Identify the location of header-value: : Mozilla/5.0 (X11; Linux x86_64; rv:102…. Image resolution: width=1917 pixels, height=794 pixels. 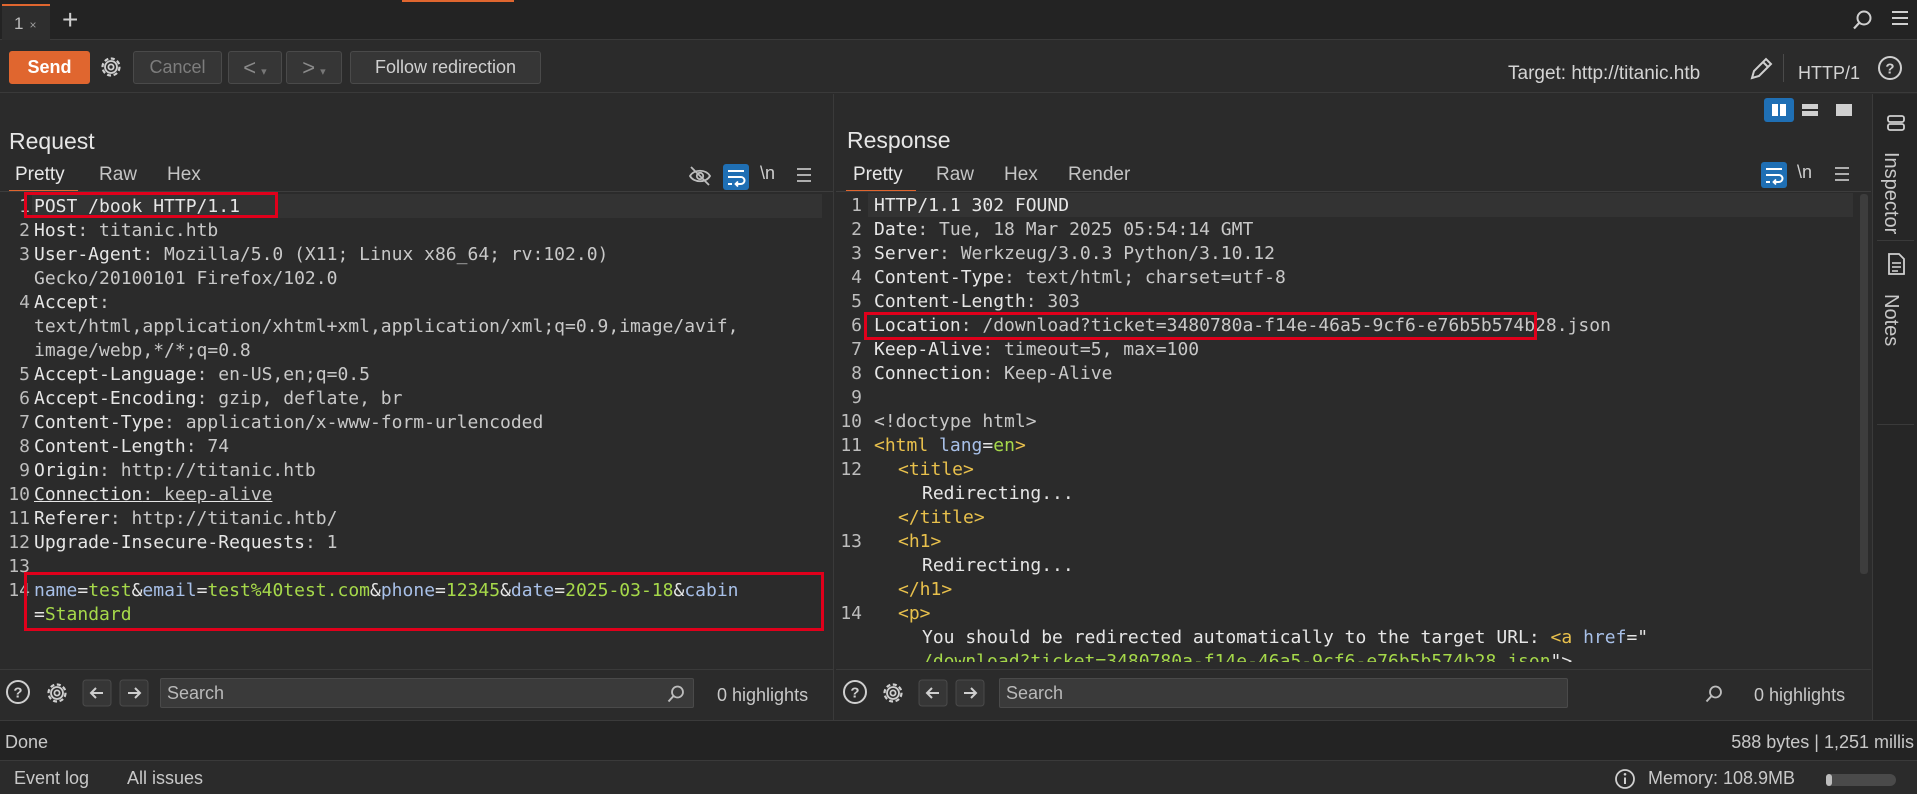
(375, 254).